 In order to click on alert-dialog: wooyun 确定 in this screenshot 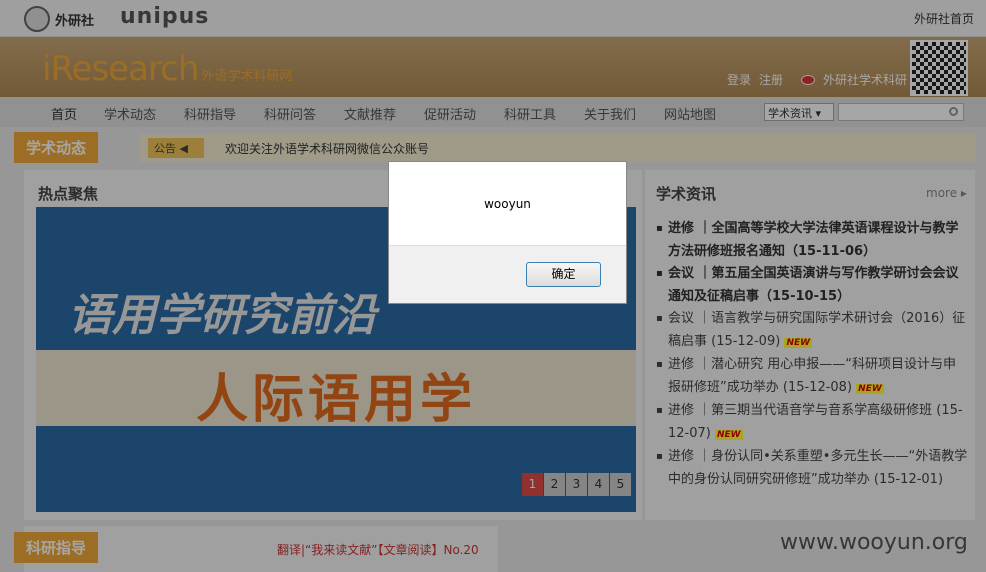, I will do `click(507, 232)`.